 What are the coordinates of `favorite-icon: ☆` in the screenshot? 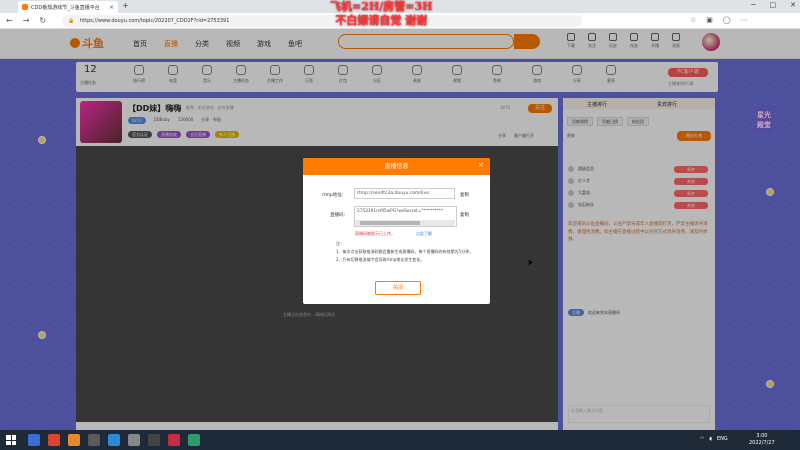 It's located at (693, 20).